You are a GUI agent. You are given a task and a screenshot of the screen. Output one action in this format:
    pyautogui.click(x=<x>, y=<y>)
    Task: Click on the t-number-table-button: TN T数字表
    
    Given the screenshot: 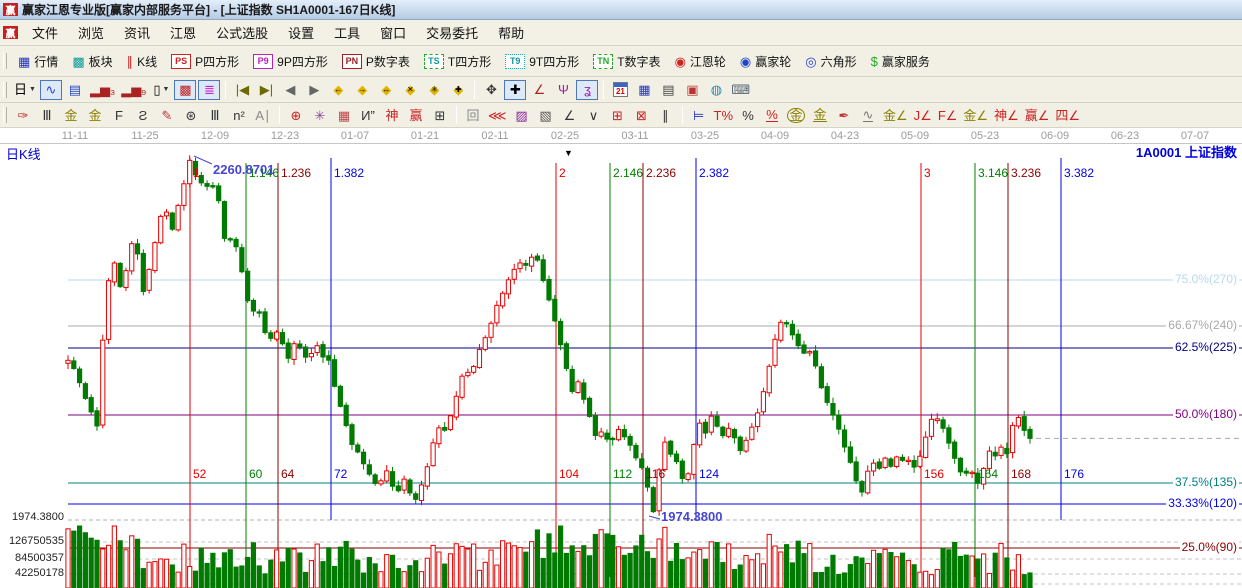 What is the action you would take?
    pyautogui.click(x=626, y=61)
    